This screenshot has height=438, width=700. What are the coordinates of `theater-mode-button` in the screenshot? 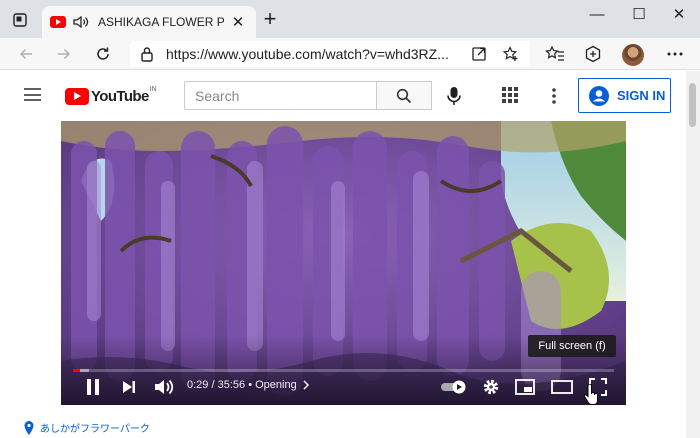 It's located at (562, 387).